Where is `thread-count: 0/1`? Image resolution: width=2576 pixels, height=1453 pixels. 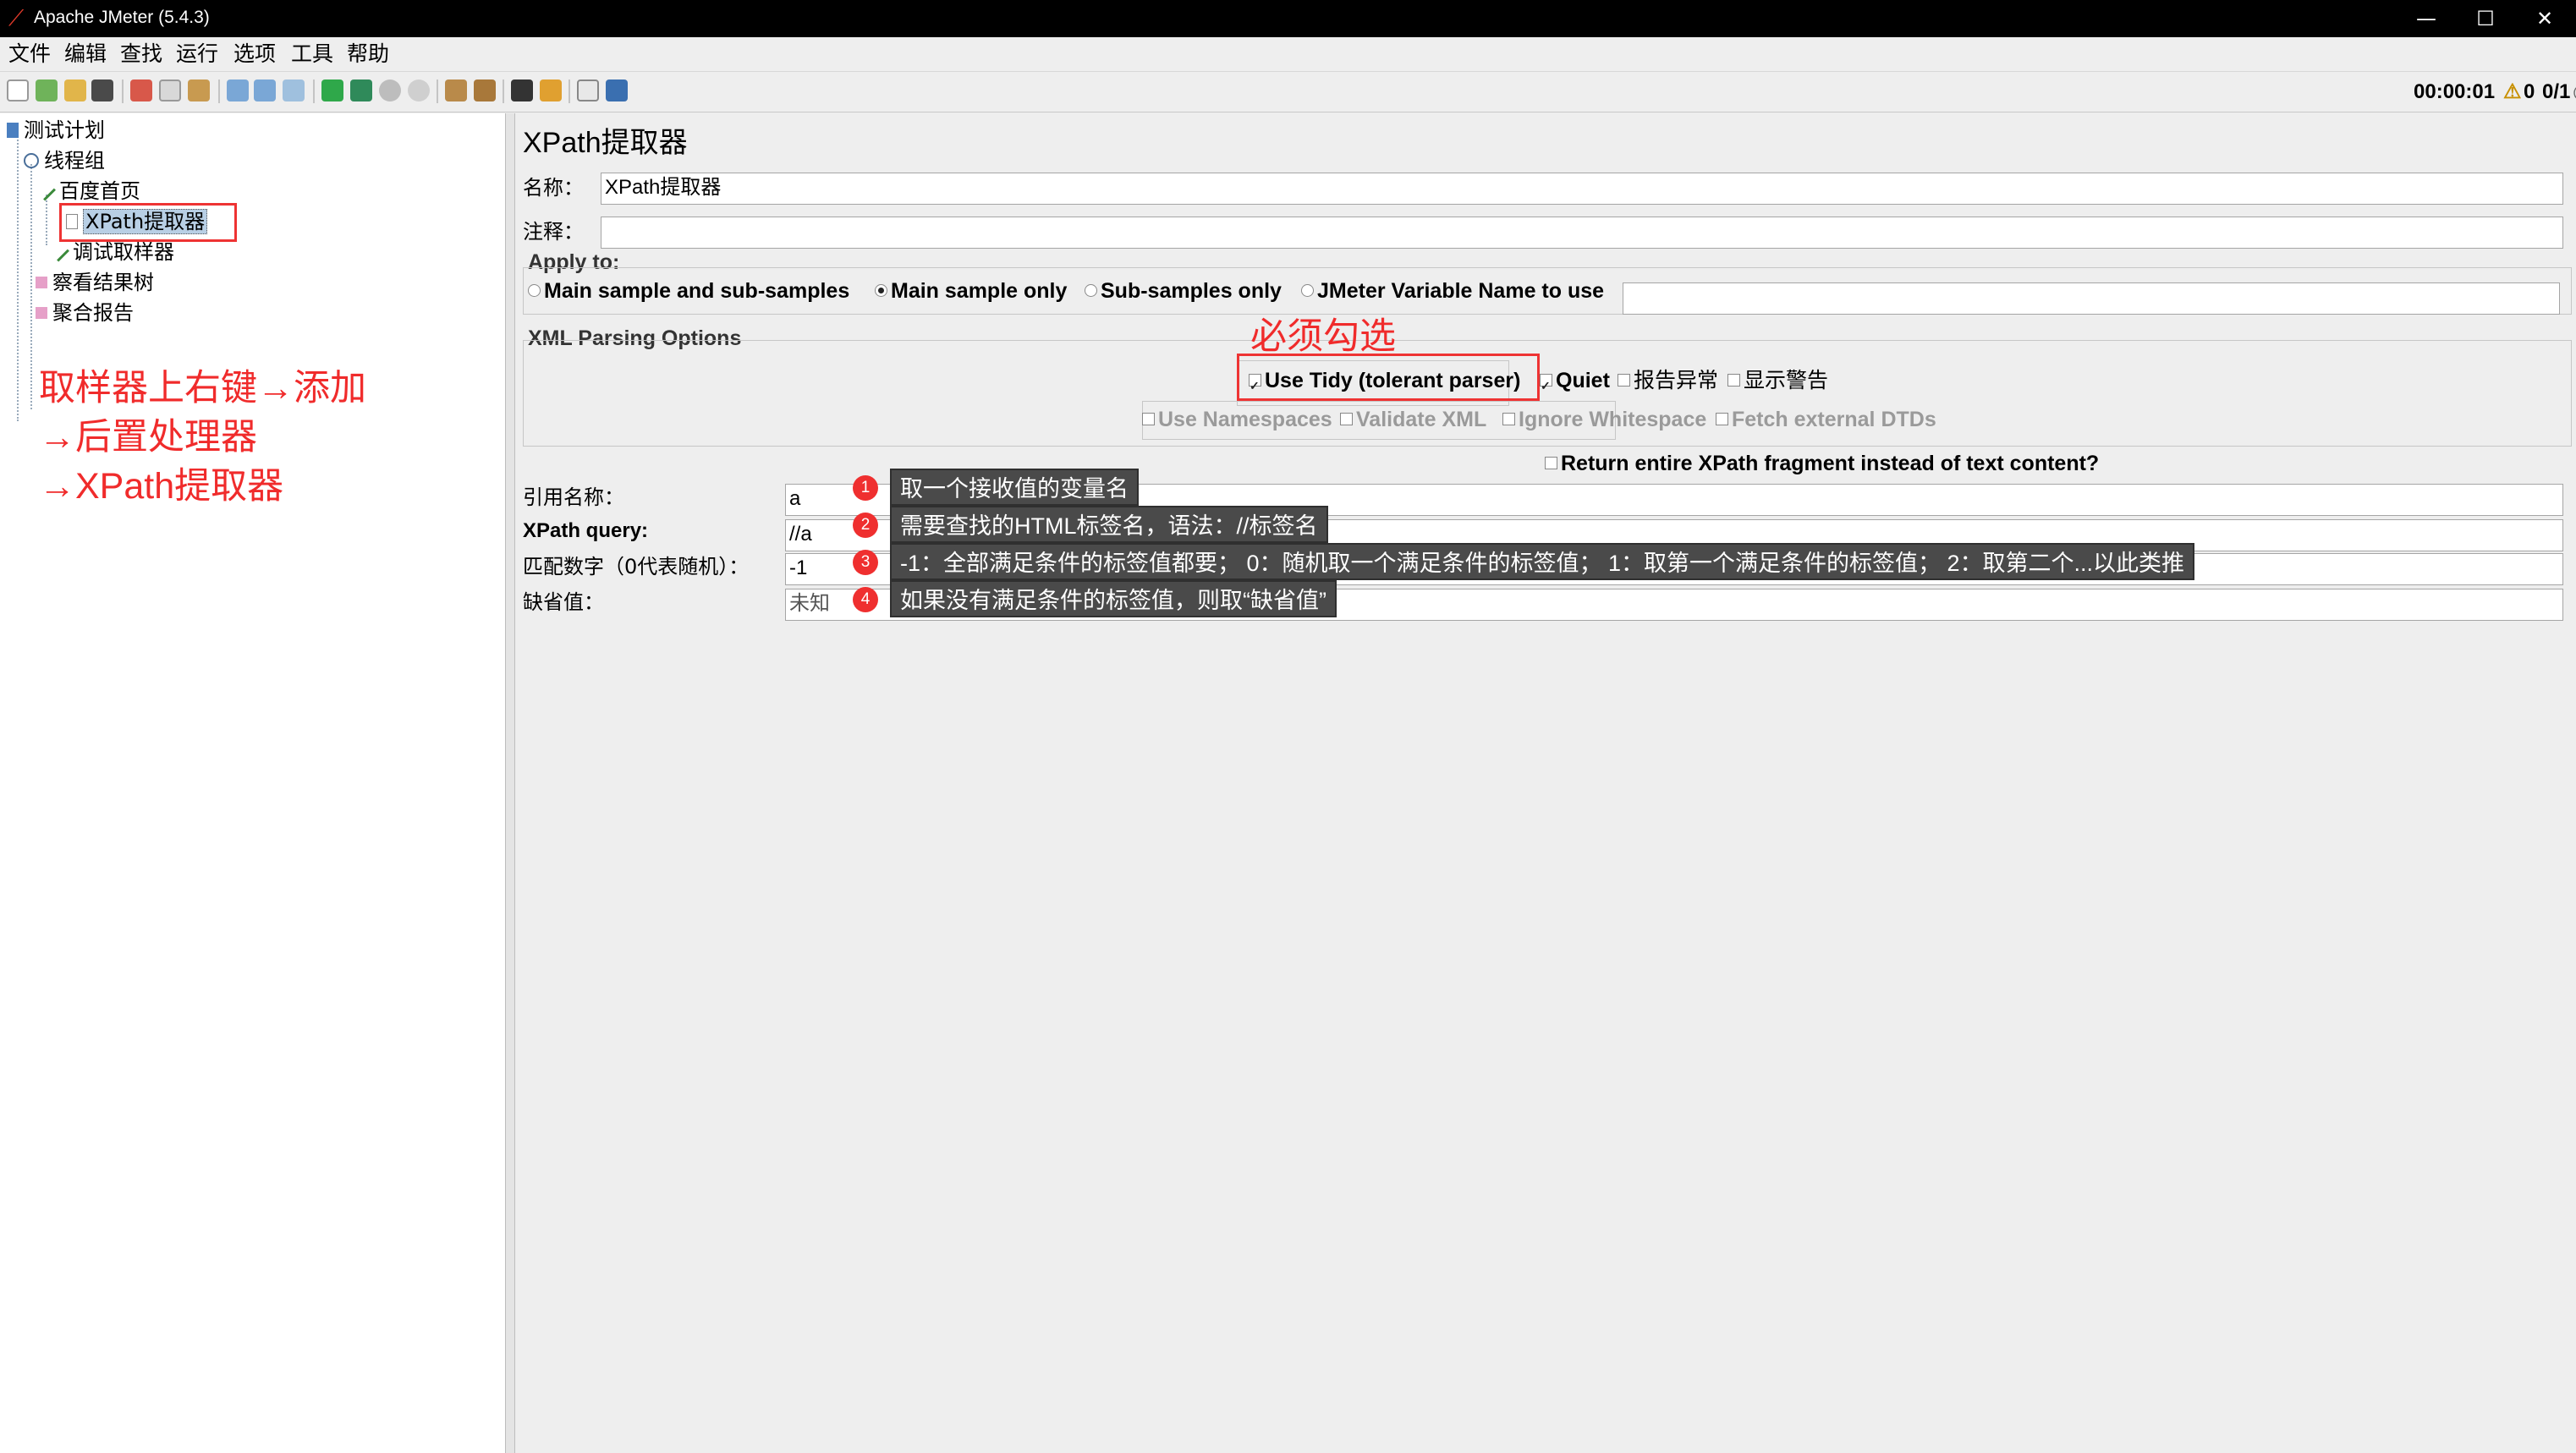
thread-count: 0/1 is located at coordinates (2557, 91).